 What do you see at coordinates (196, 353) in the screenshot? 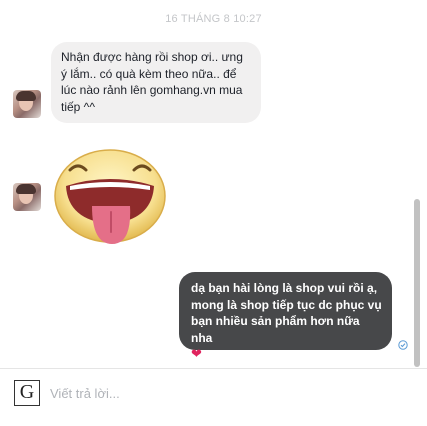
I see `heart-icon: ❤` at bounding box center [196, 353].